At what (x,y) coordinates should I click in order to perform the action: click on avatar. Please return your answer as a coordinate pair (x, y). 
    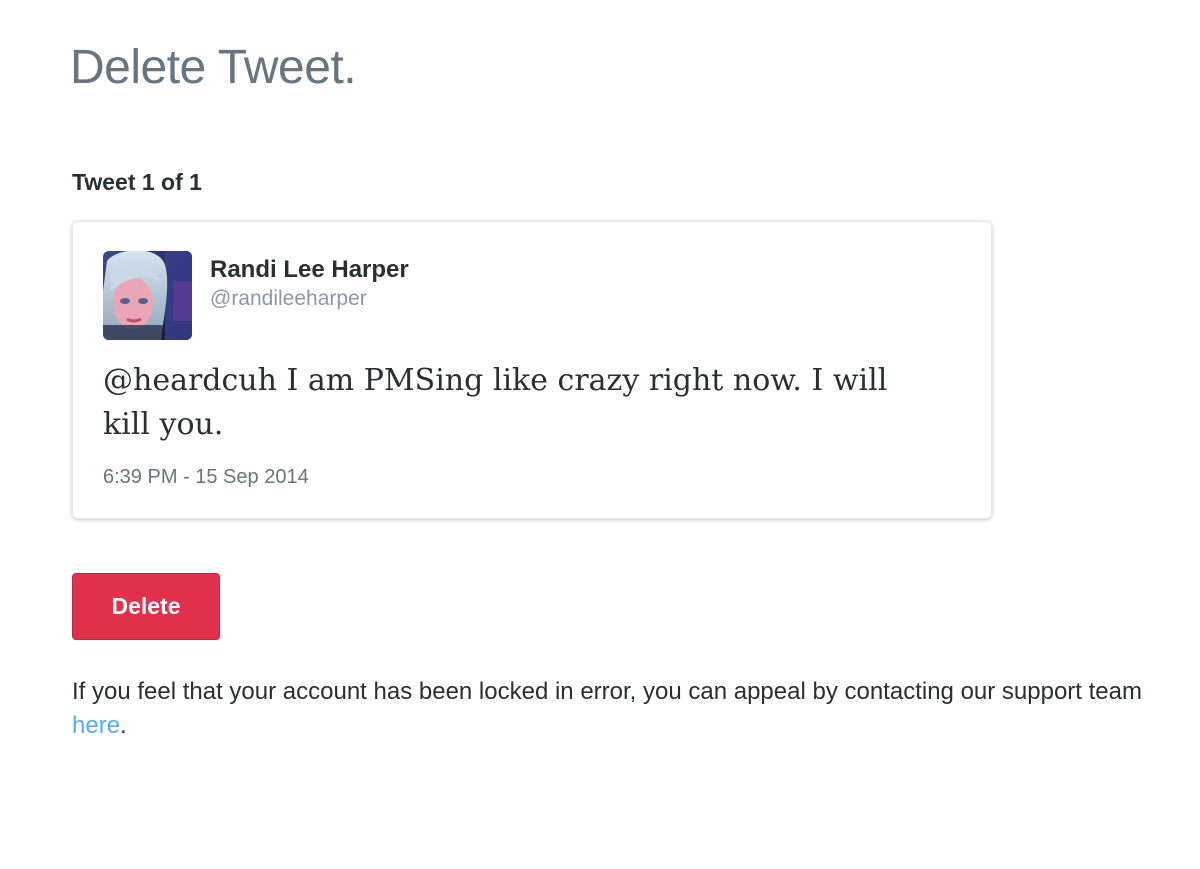
    Looking at the image, I should click on (147, 295).